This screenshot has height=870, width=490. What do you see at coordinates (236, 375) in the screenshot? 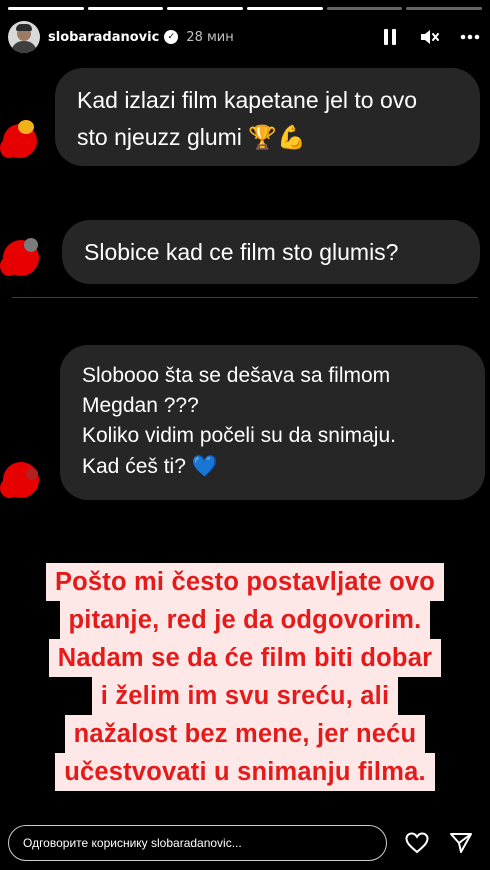
I see `message-line: Slobooo šta se dešava sa filmom` at bounding box center [236, 375].